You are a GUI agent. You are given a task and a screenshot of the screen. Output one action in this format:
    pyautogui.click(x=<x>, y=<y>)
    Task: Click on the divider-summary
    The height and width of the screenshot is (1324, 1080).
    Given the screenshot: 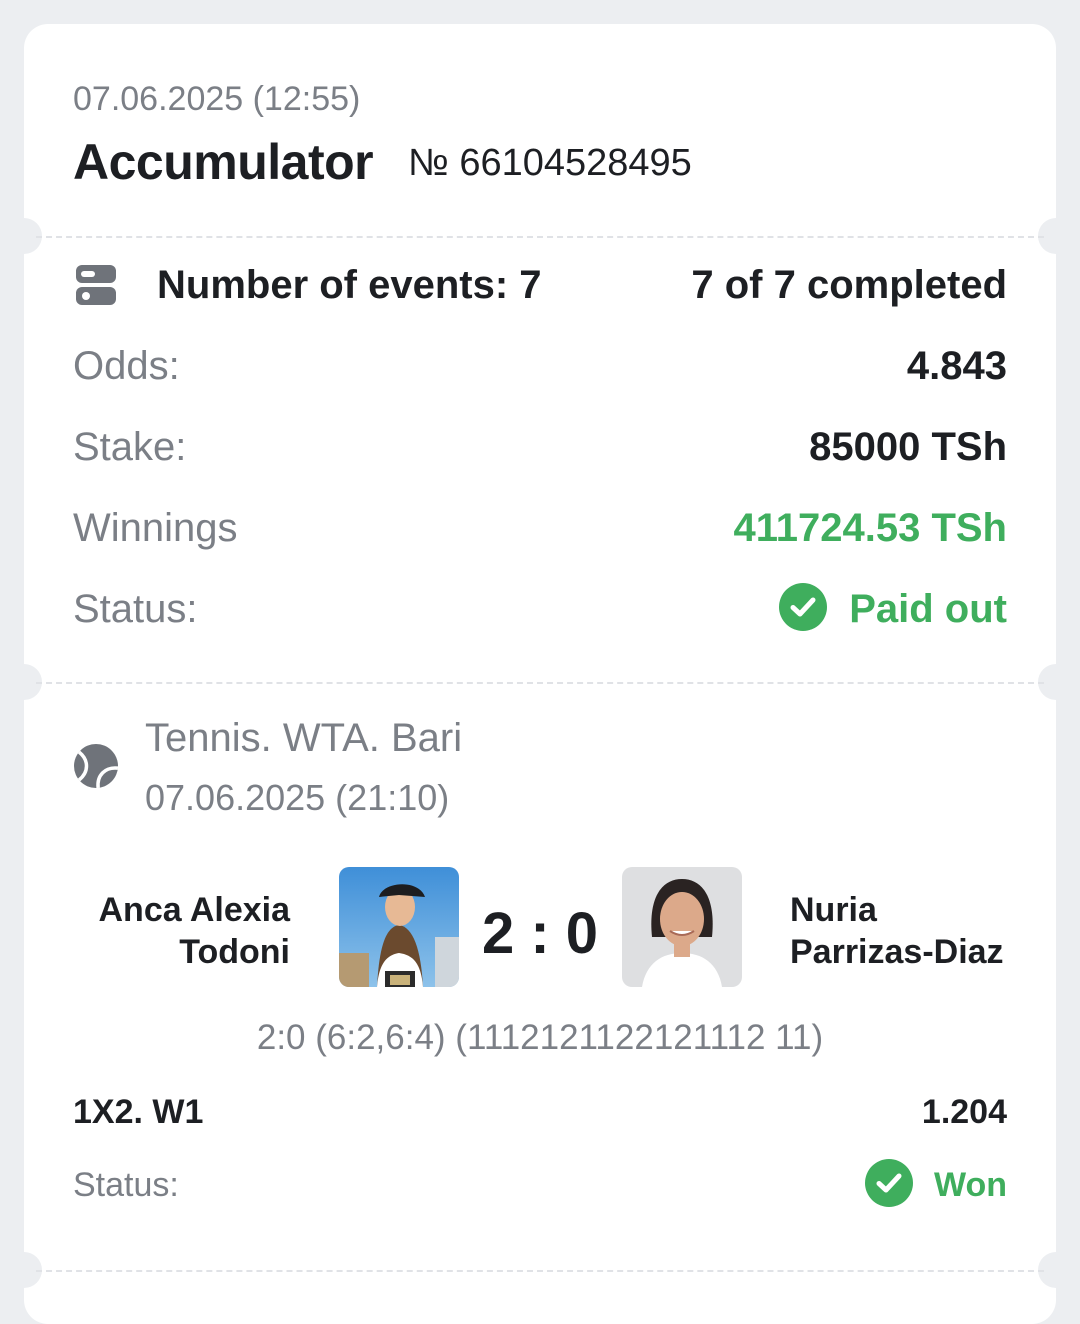 What is the action you would take?
    pyautogui.click(x=540, y=683)
    